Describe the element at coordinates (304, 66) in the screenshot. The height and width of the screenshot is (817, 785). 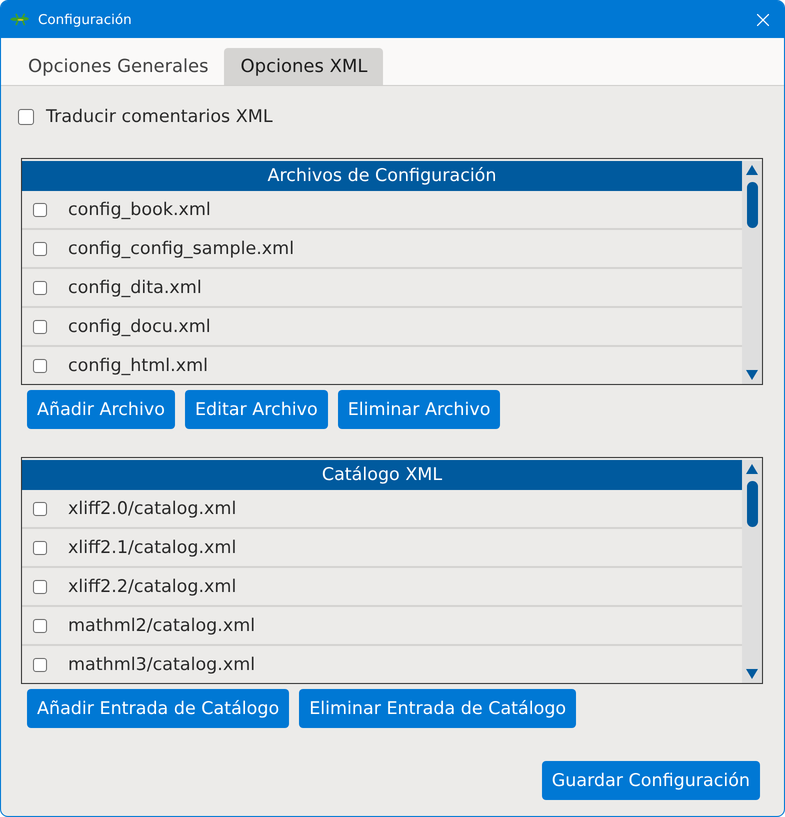
I see `tab: Opciones XML` at that location.